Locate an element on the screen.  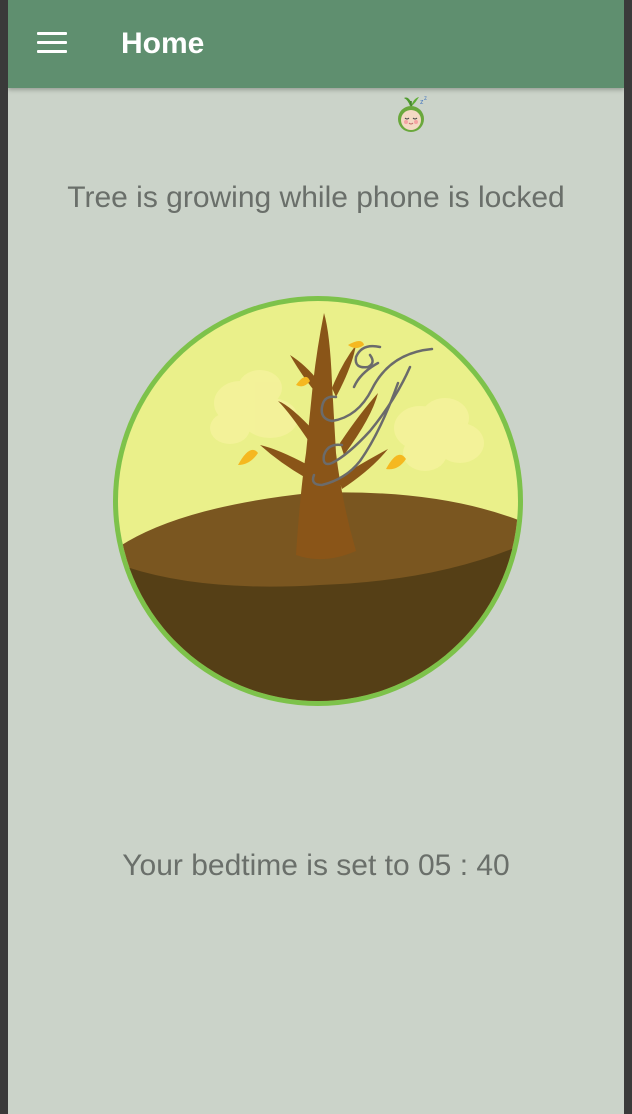
hamburger-menu-button is located at coordinates (52, 44).